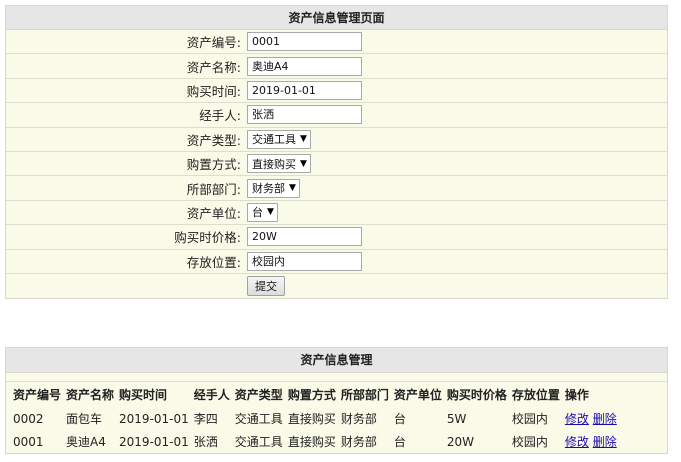  Describe the element at coordinates (304, 42) in the screenshot. I see `asset-id-input: 0001` at that location.